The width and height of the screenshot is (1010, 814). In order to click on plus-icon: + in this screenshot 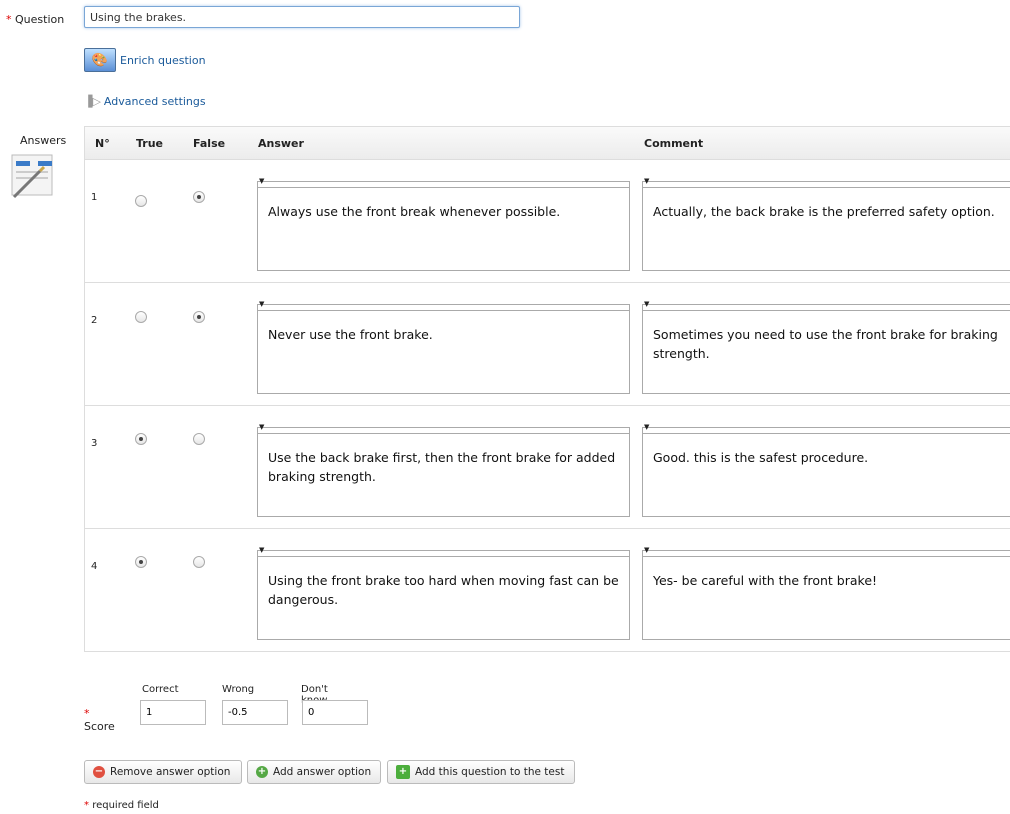, I will do `click(403, 772)`.